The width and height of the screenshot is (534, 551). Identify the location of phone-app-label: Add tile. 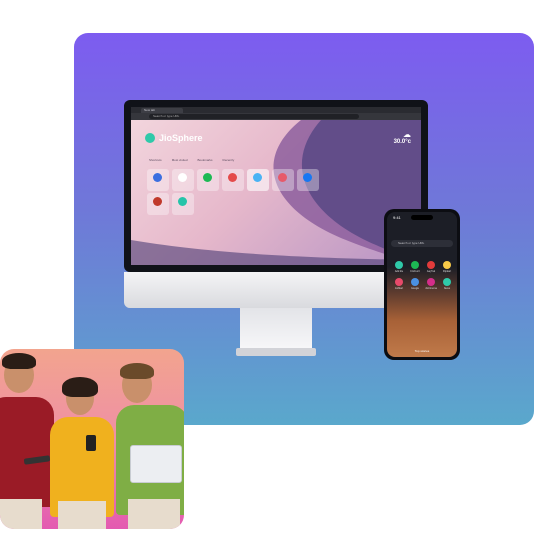
(399, 271).